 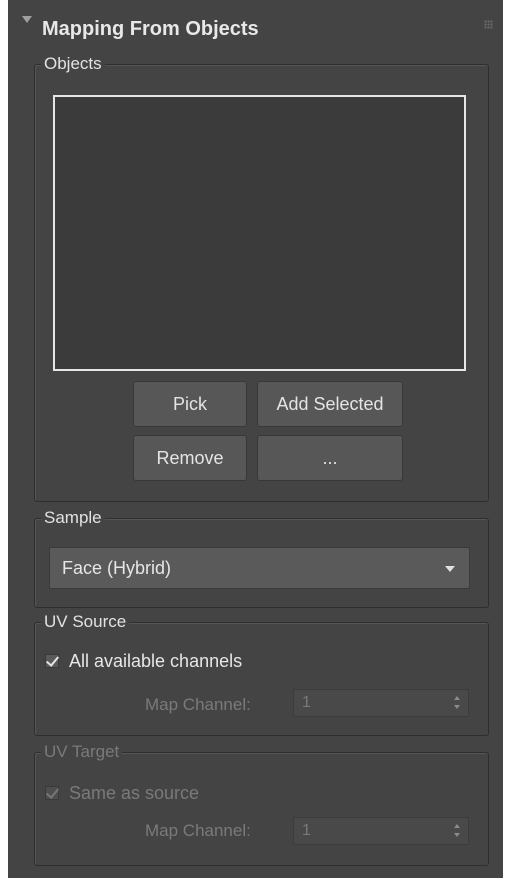 What do you see at coordinates (73, 518) in the screenshot?
I see `sample-group-label: Sample` at bounding box center [73, 518].